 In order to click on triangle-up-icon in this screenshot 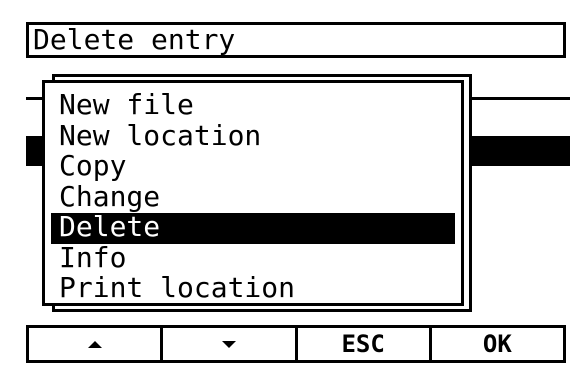, I will do `click(94, 344)`.